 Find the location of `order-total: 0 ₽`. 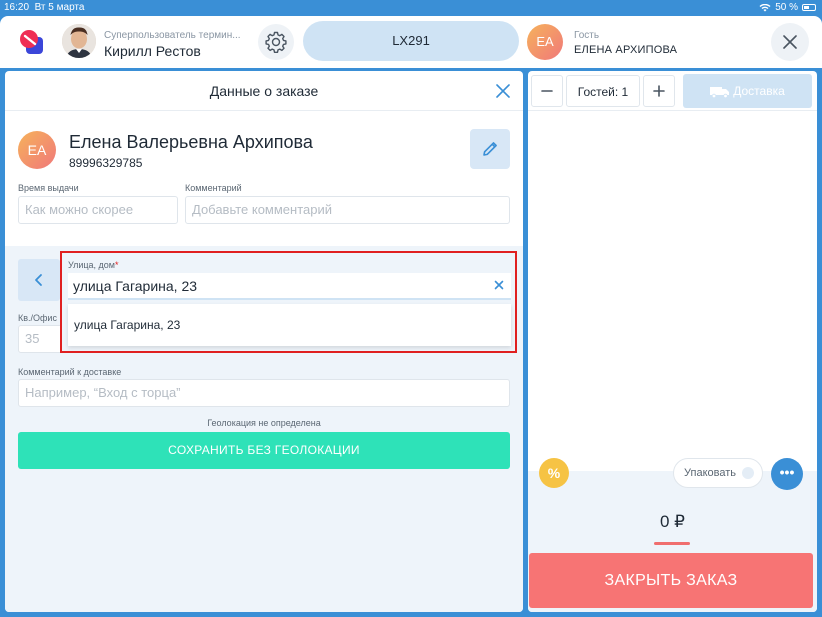

order-total: 0 ₽ is located at coordinates (672, 521).